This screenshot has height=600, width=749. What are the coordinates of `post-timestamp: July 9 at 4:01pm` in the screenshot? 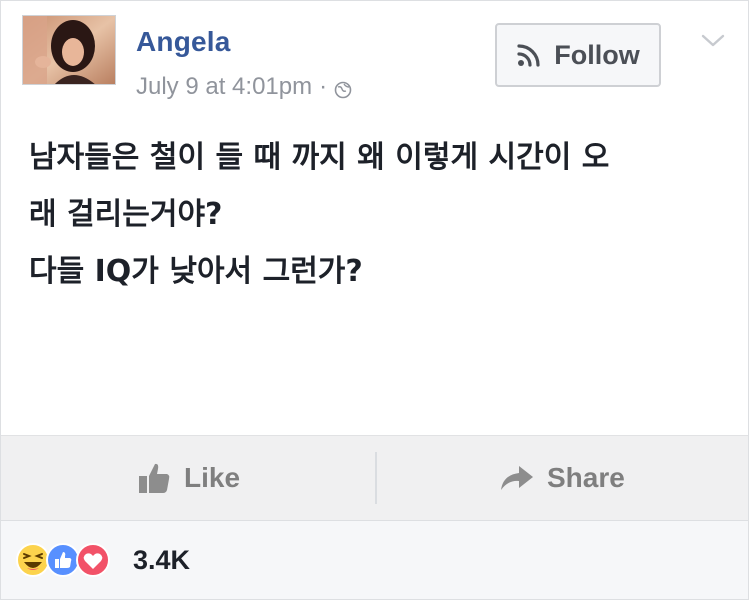 It's located at (224, 87).